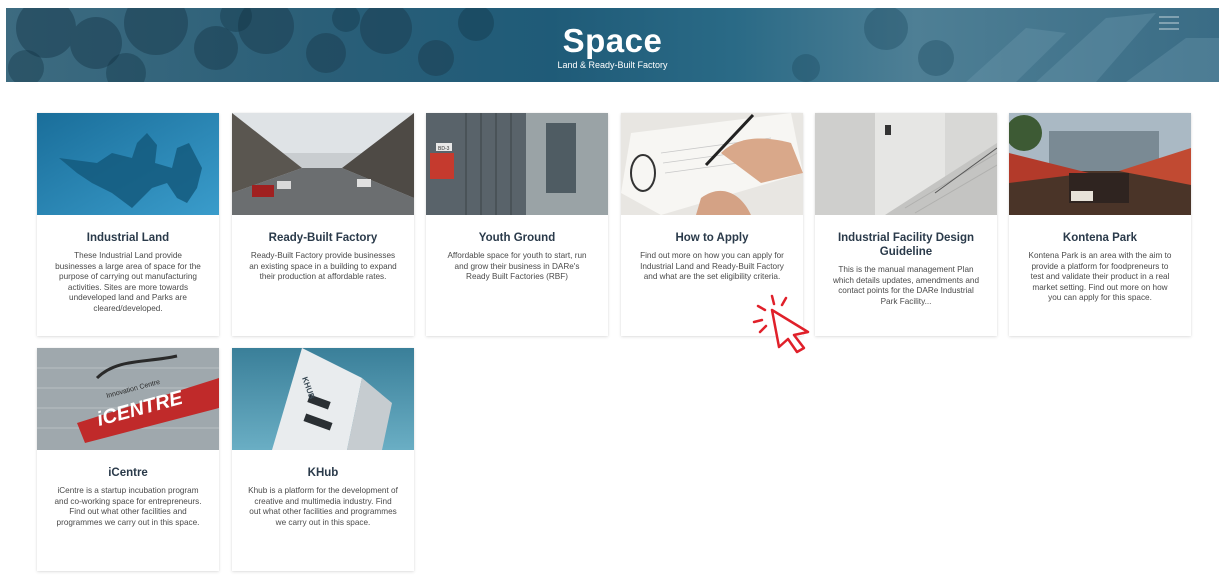  What do you see at coordinates (323, 238) in the screenshot?
I see `card-title: Ready-Built Factory` at bounding box center [323, 238].